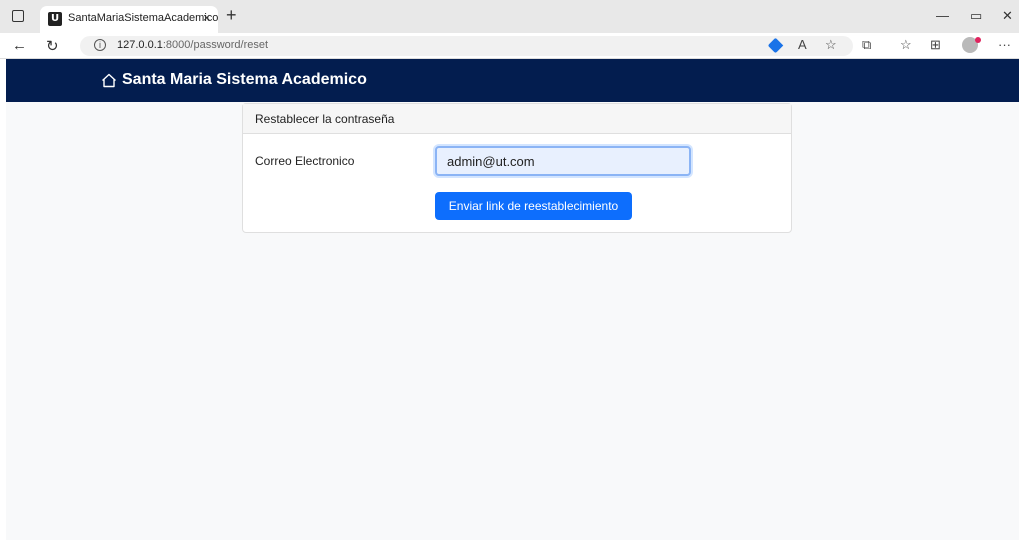 The height and width of the screenshot is (540, 1019). I want to click on new-tab-icon: +, so click(231, 15).